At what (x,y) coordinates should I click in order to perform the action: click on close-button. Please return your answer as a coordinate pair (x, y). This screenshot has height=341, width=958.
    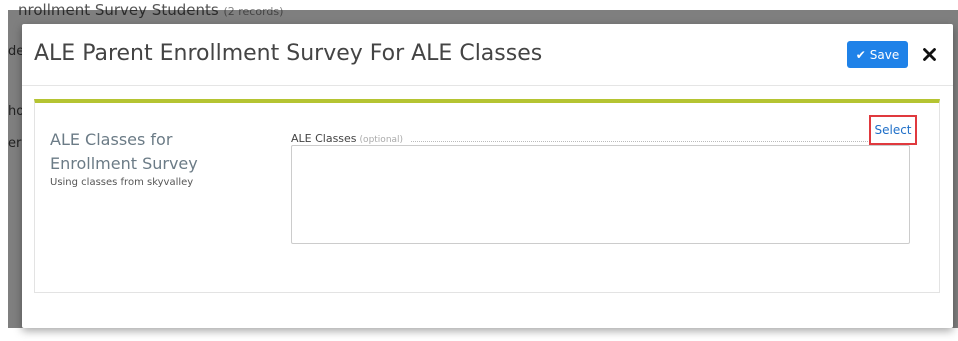
    Looking at the image, I should click on (929, 54).